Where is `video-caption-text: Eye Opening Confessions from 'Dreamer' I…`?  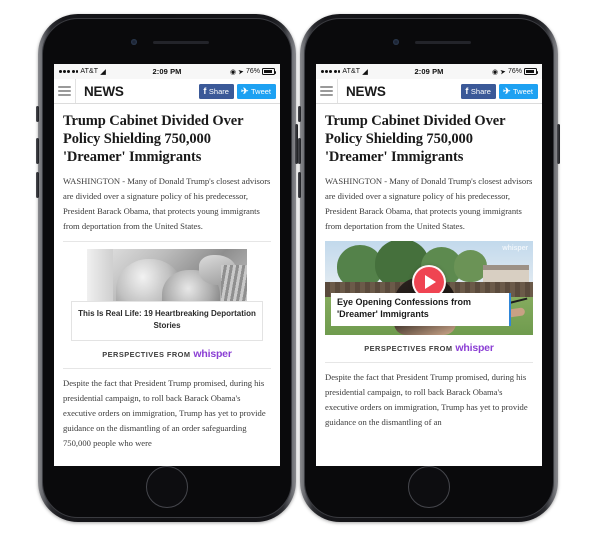 video-caption-text: Eye Opening Confessions from 'Dreamer' I… is located at coordinates (404, 308).